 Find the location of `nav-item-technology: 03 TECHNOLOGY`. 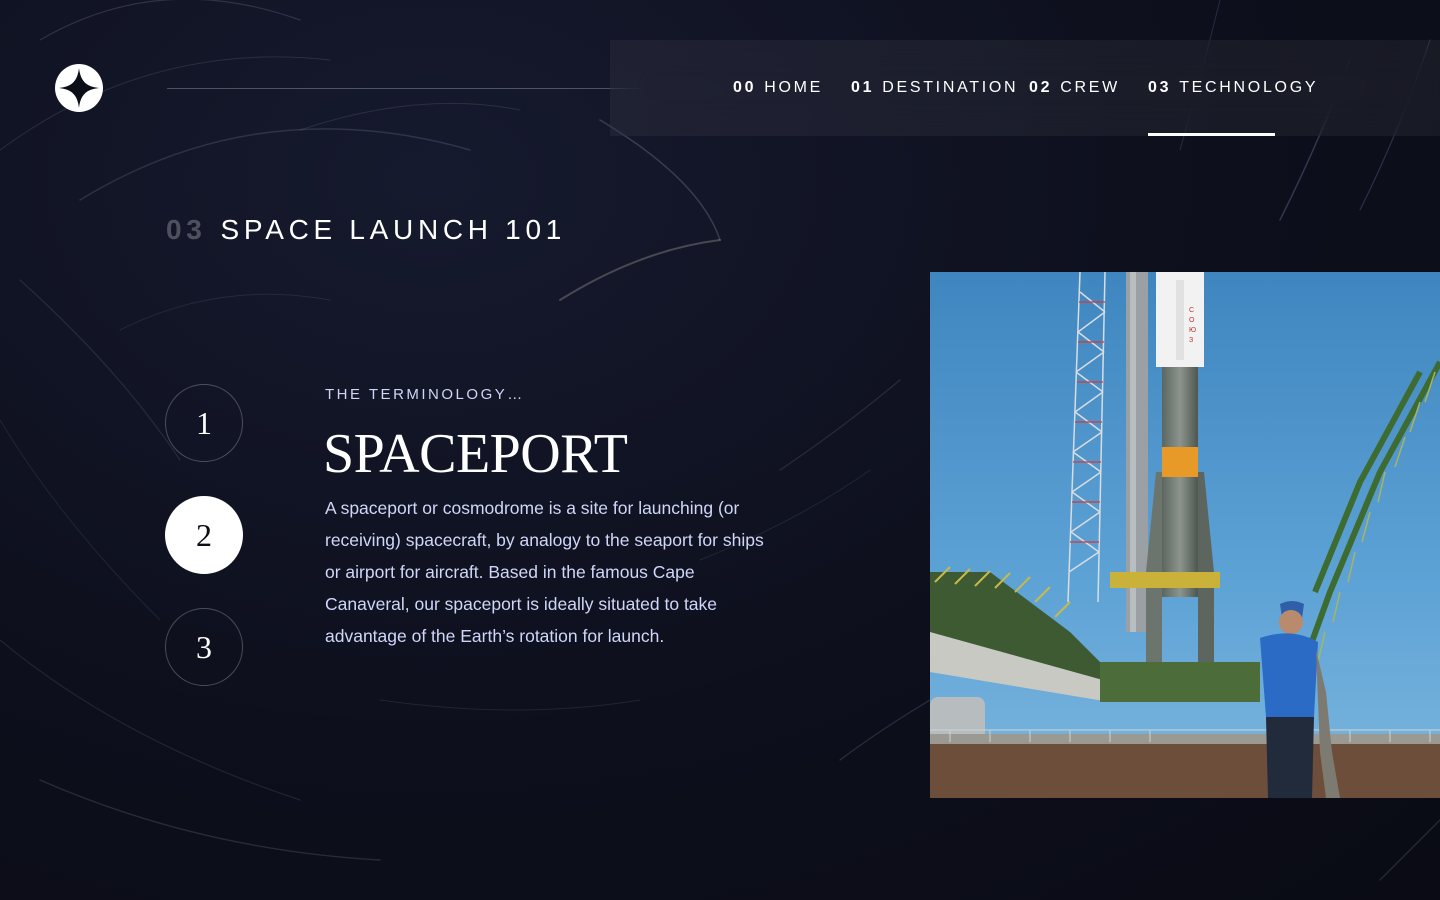

nav-item-technology: 03 TECHNOLOGY is located at coordinates (1232, 88).